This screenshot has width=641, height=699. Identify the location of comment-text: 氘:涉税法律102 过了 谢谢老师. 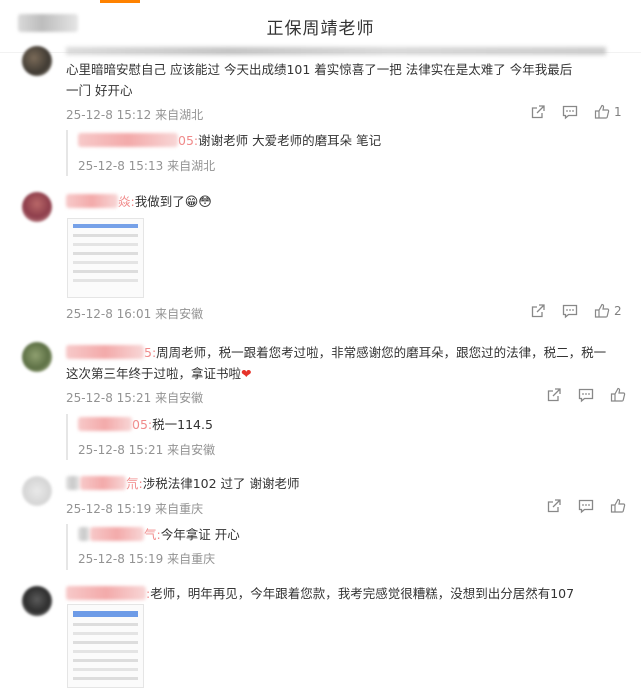
(183, 483).